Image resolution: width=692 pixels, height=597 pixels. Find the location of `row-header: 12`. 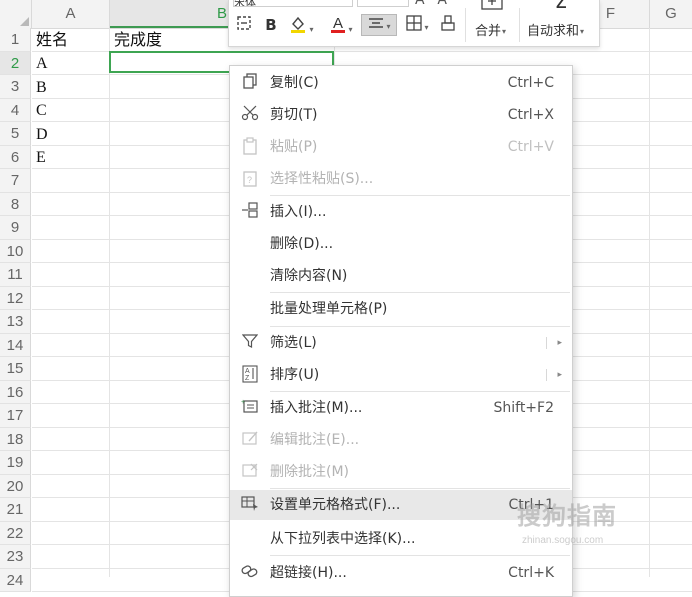

row-header: 12 is located at coordinates (15, 298).